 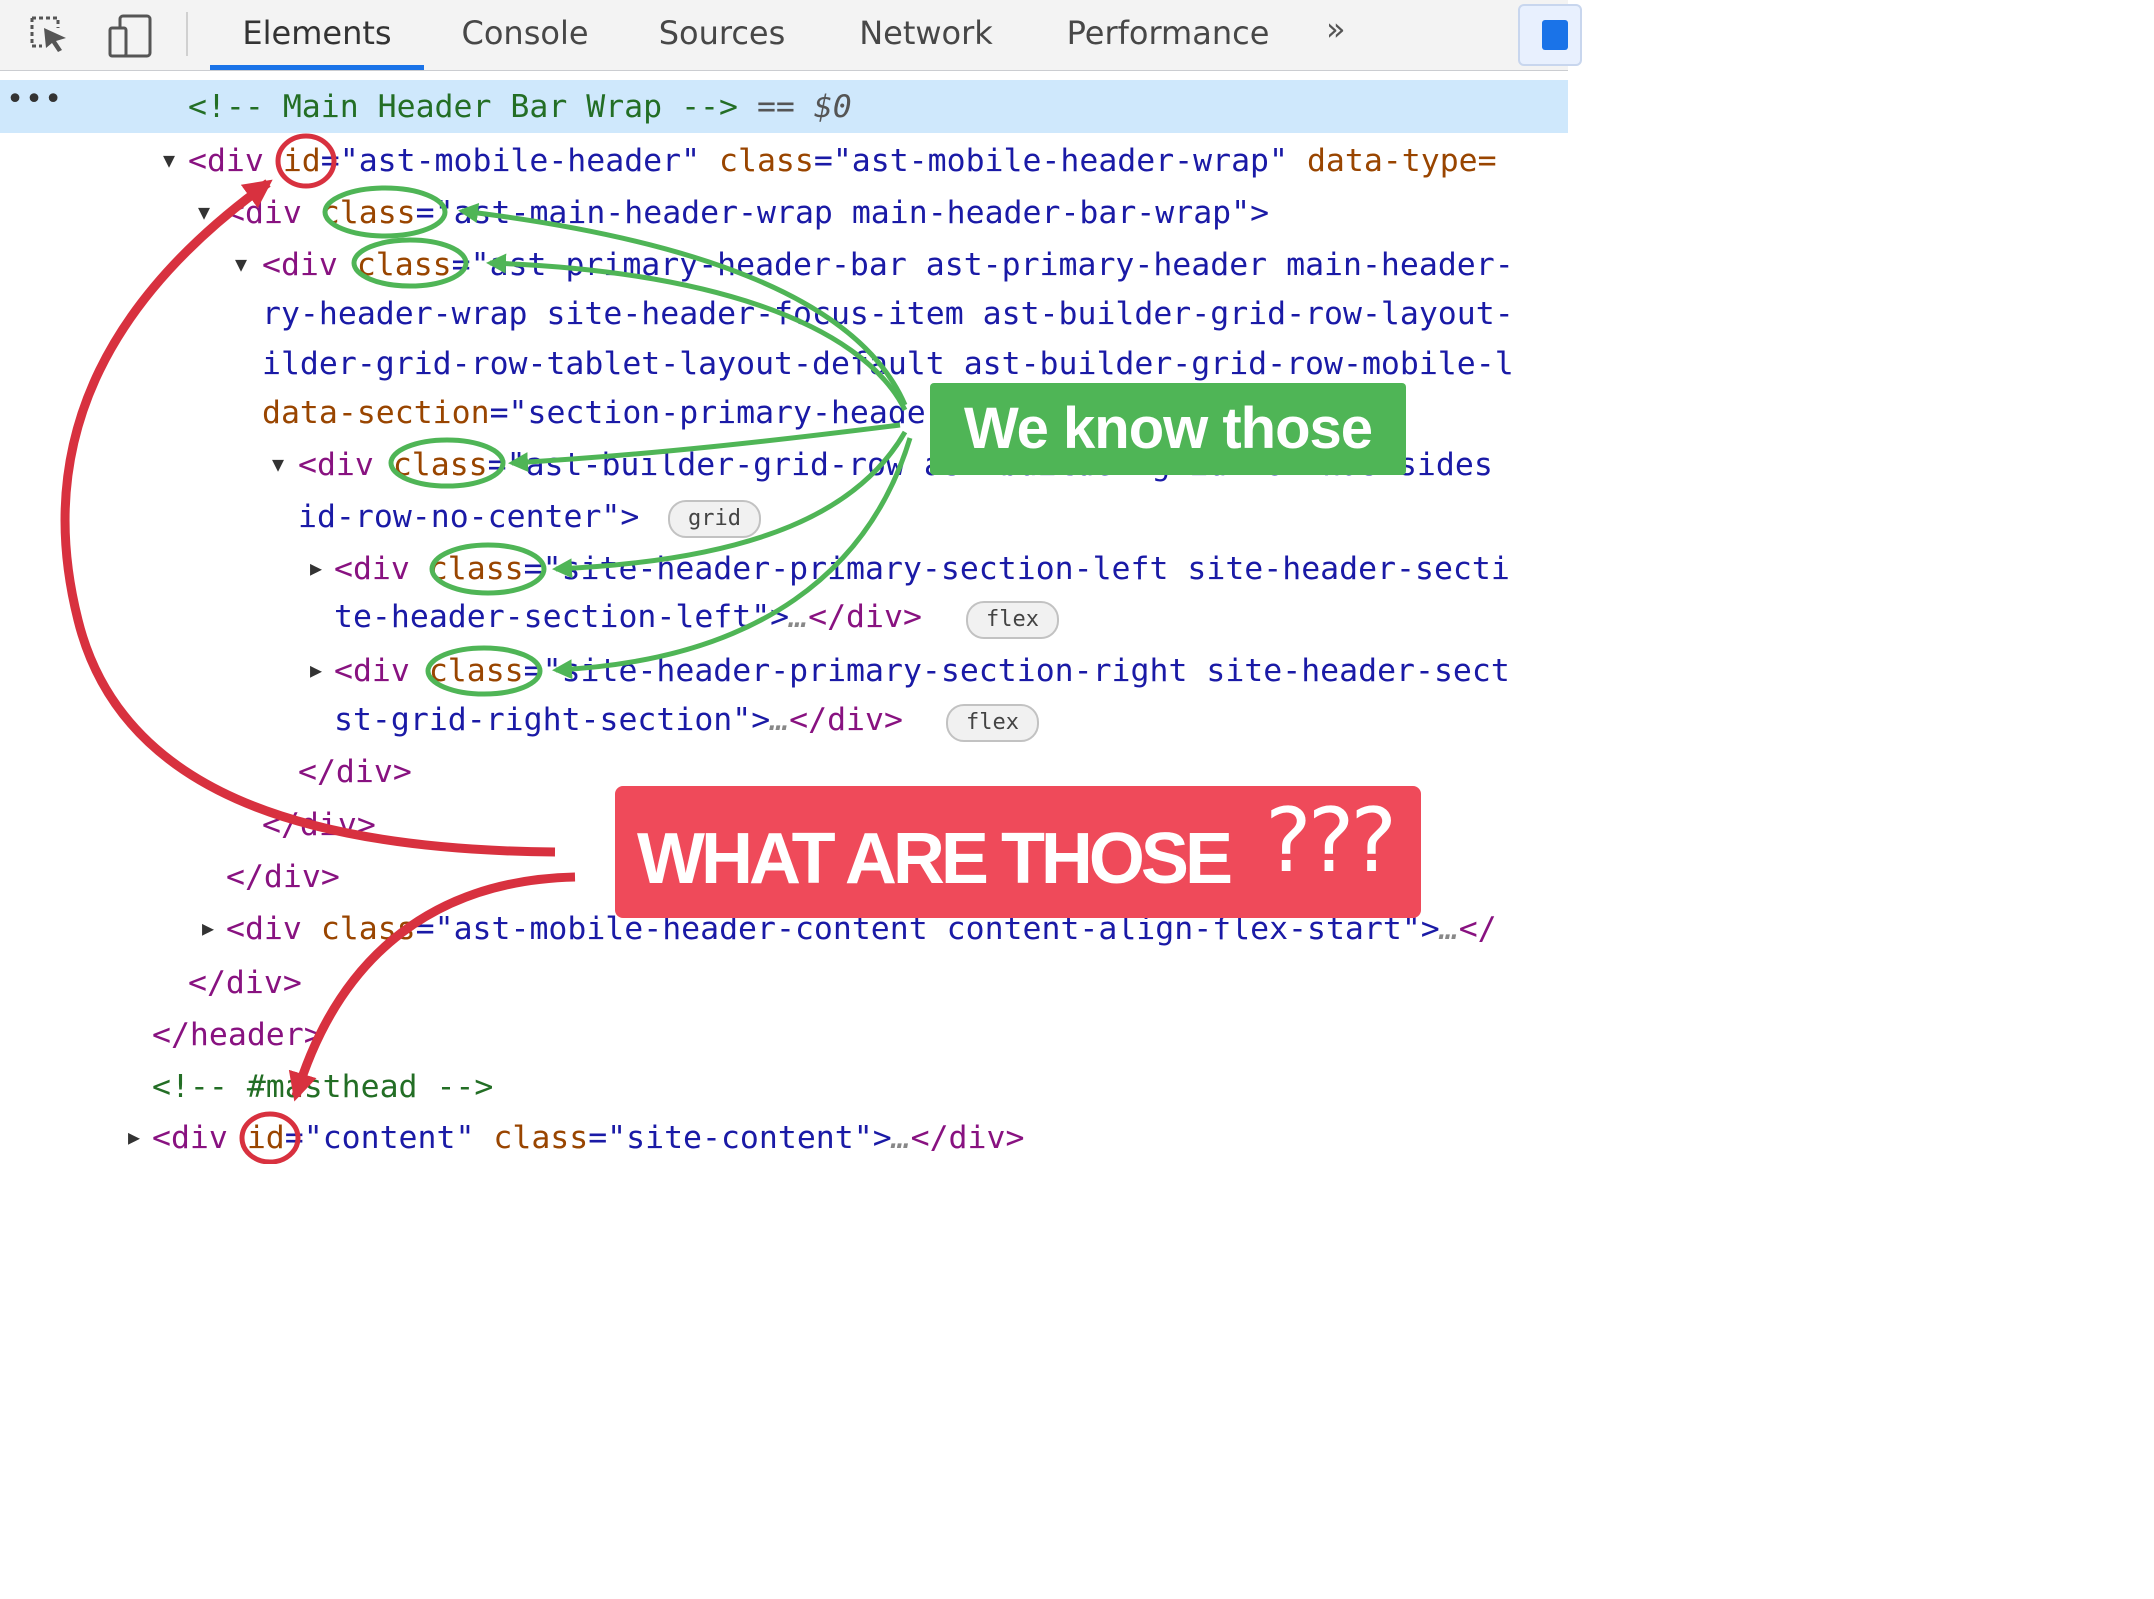 What do you see at coordinates (306, 161) in the screenshot?
I see `id-highlight-top` at bounding box center [306, 161].